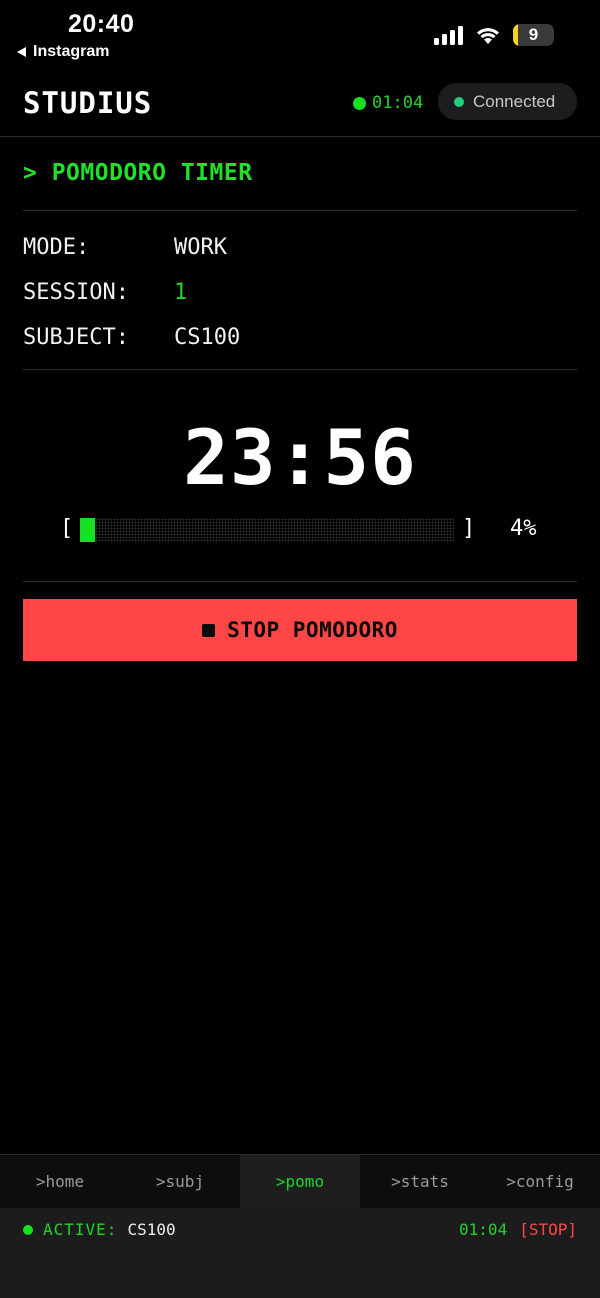 The height and width of the screenshot is (1298, 600). I want to click on active-session-bar: ACTIVE: CS100 01:04 [STOP], so click(300, 1253).